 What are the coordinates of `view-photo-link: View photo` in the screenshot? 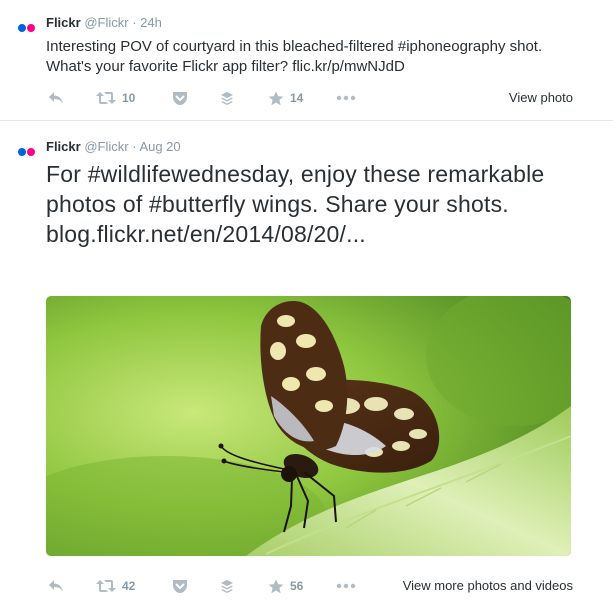 It's located at (541, 98).